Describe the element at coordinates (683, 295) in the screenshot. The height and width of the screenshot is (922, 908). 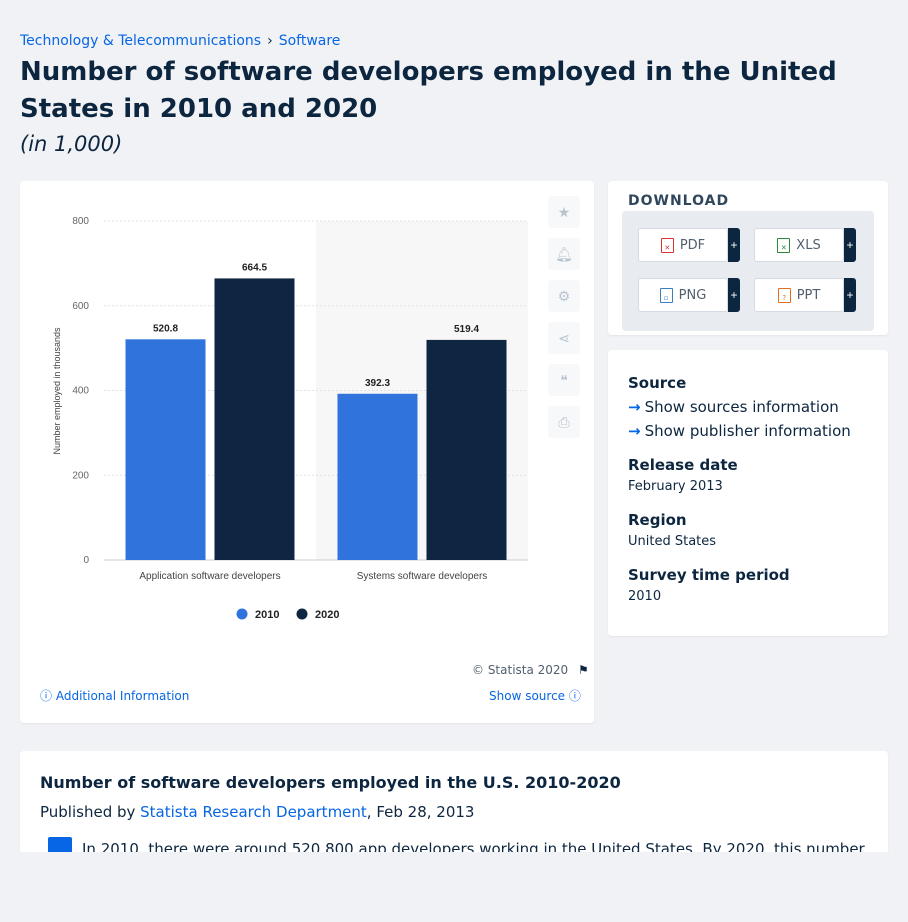
I see `download-png-button: ▫ PNG` at that location.